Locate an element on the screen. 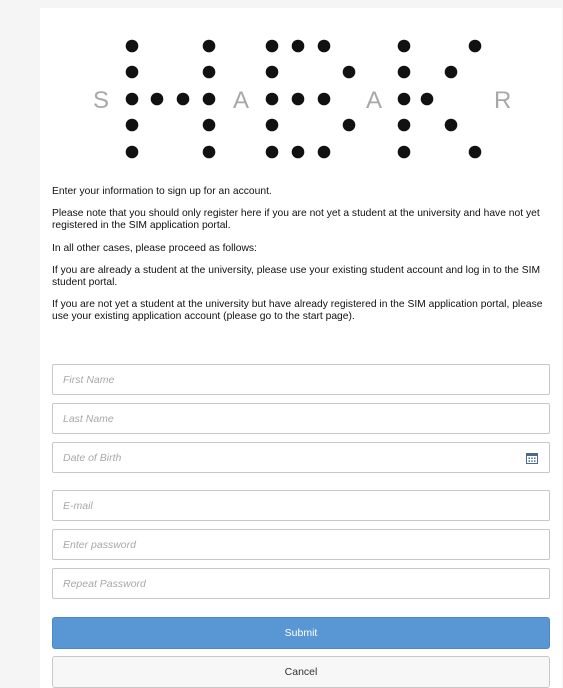  cancel-button: Cancel is located at coordinates (301, 672).